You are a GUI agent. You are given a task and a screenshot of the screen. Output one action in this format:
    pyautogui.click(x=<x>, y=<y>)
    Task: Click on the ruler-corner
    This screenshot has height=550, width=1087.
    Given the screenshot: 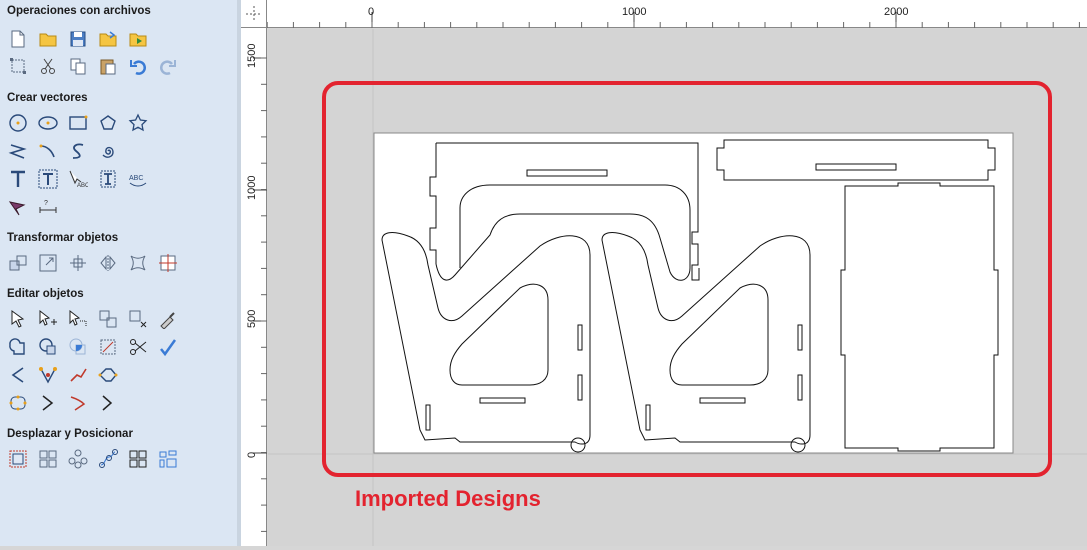 What is the action you would take?
    pyautogui.click(x=254, y=14)
    